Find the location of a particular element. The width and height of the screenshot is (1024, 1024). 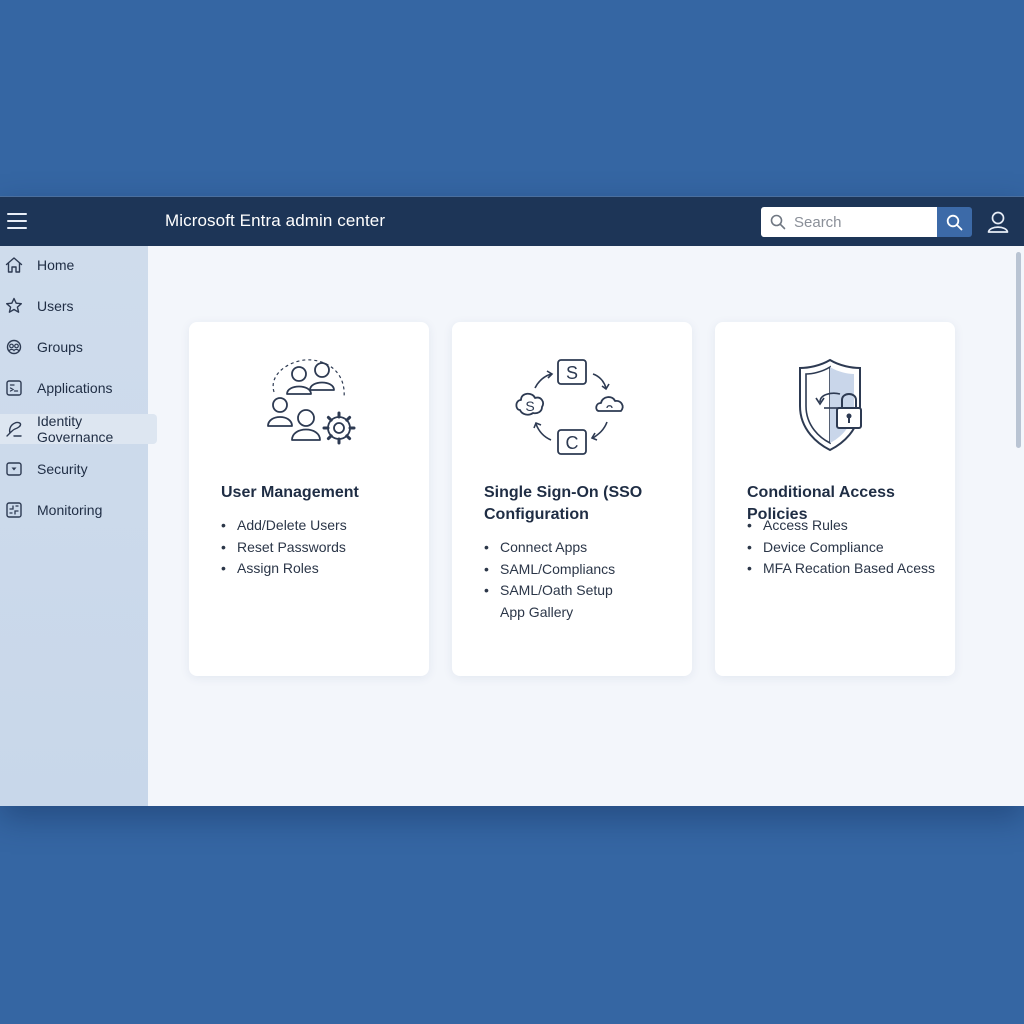

sidebar-item-home: Home is located at coordinates (37, 265).